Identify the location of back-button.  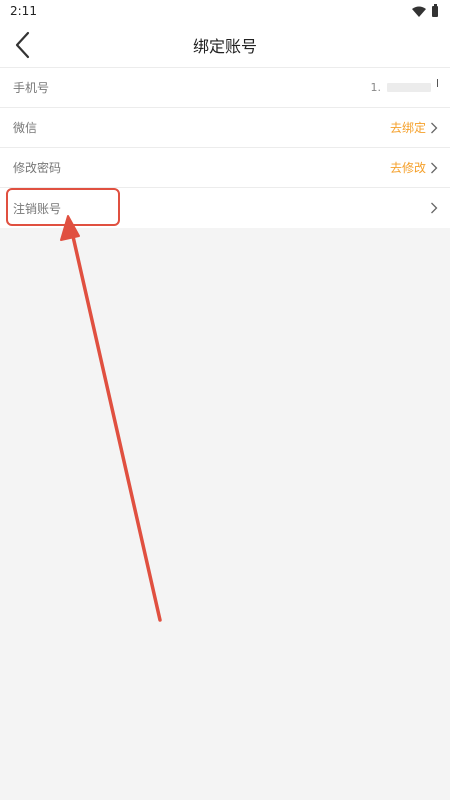
(22, 45).